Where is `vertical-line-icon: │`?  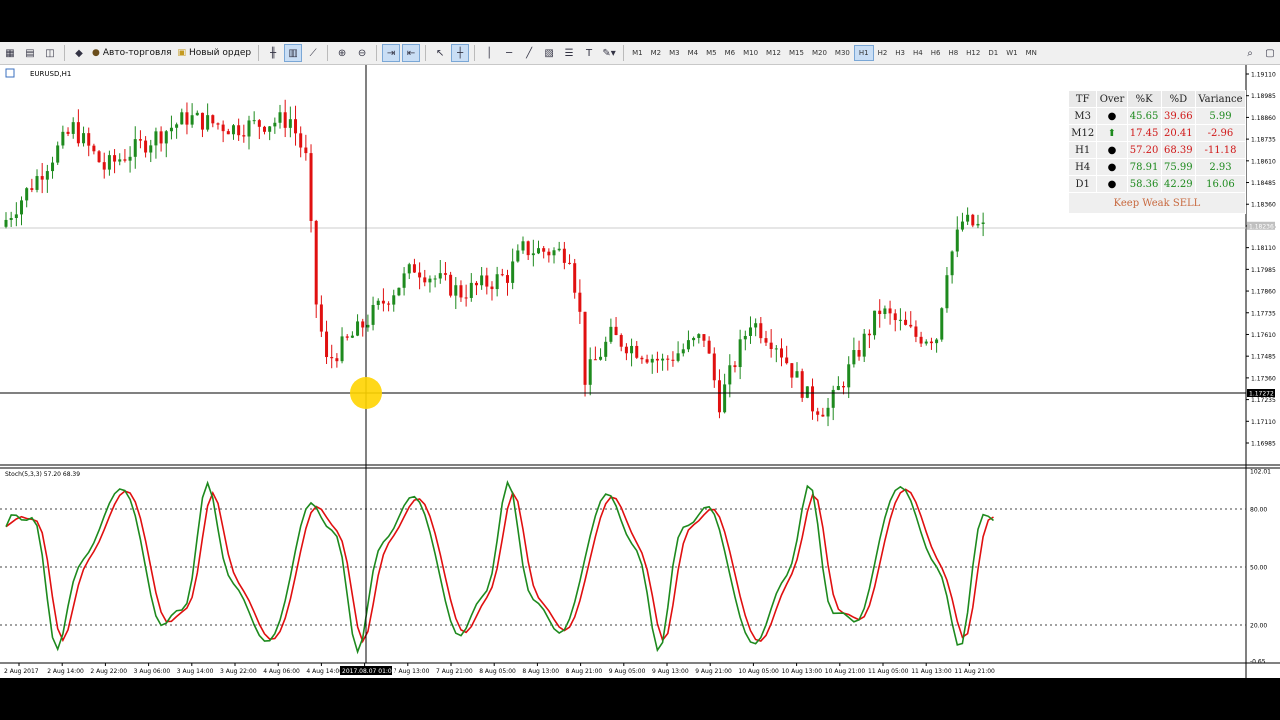 vertical-line-icon: │ is located at coordinates (489, 53).